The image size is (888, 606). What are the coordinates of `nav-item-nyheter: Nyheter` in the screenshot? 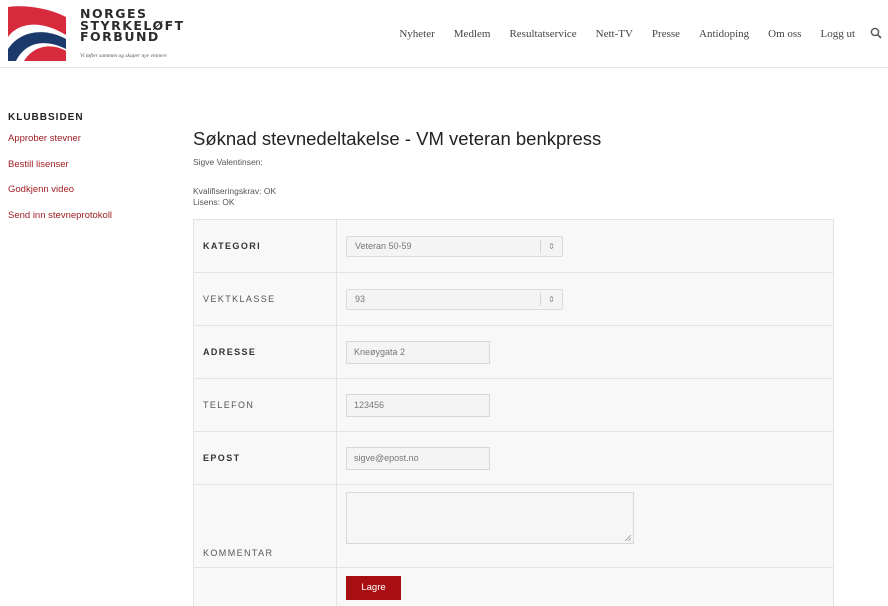 It's located at (416, 34).